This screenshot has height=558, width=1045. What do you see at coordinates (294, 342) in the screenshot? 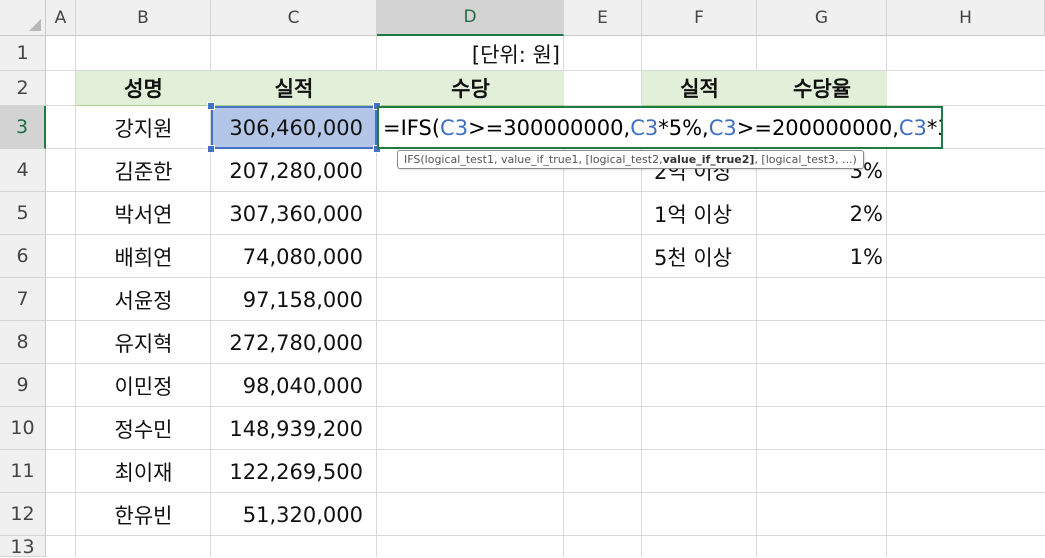
I see `employee-value-cell: 272,780,000` at bounding box center [294, 342].